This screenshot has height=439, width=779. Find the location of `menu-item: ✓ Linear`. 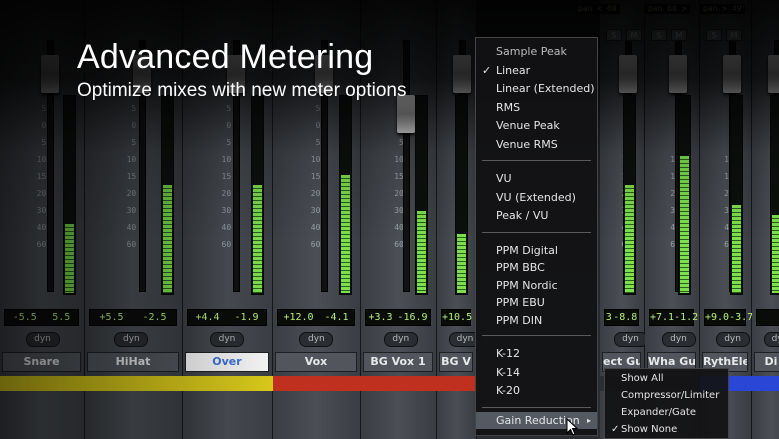

menu-item: ✓ Linear is located at coordinates (536, 70).